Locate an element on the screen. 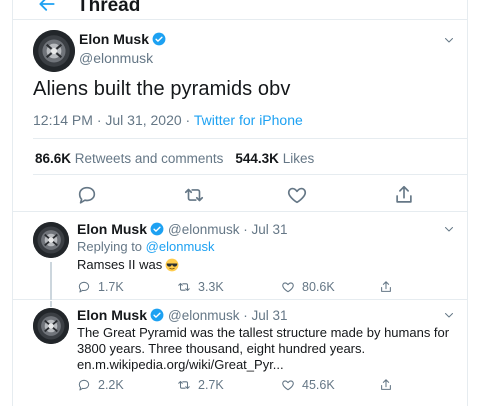 The width and height of the screenshot is (488, 406). likes-stat: 544.3K Likes is located at coordinates (274, 158).